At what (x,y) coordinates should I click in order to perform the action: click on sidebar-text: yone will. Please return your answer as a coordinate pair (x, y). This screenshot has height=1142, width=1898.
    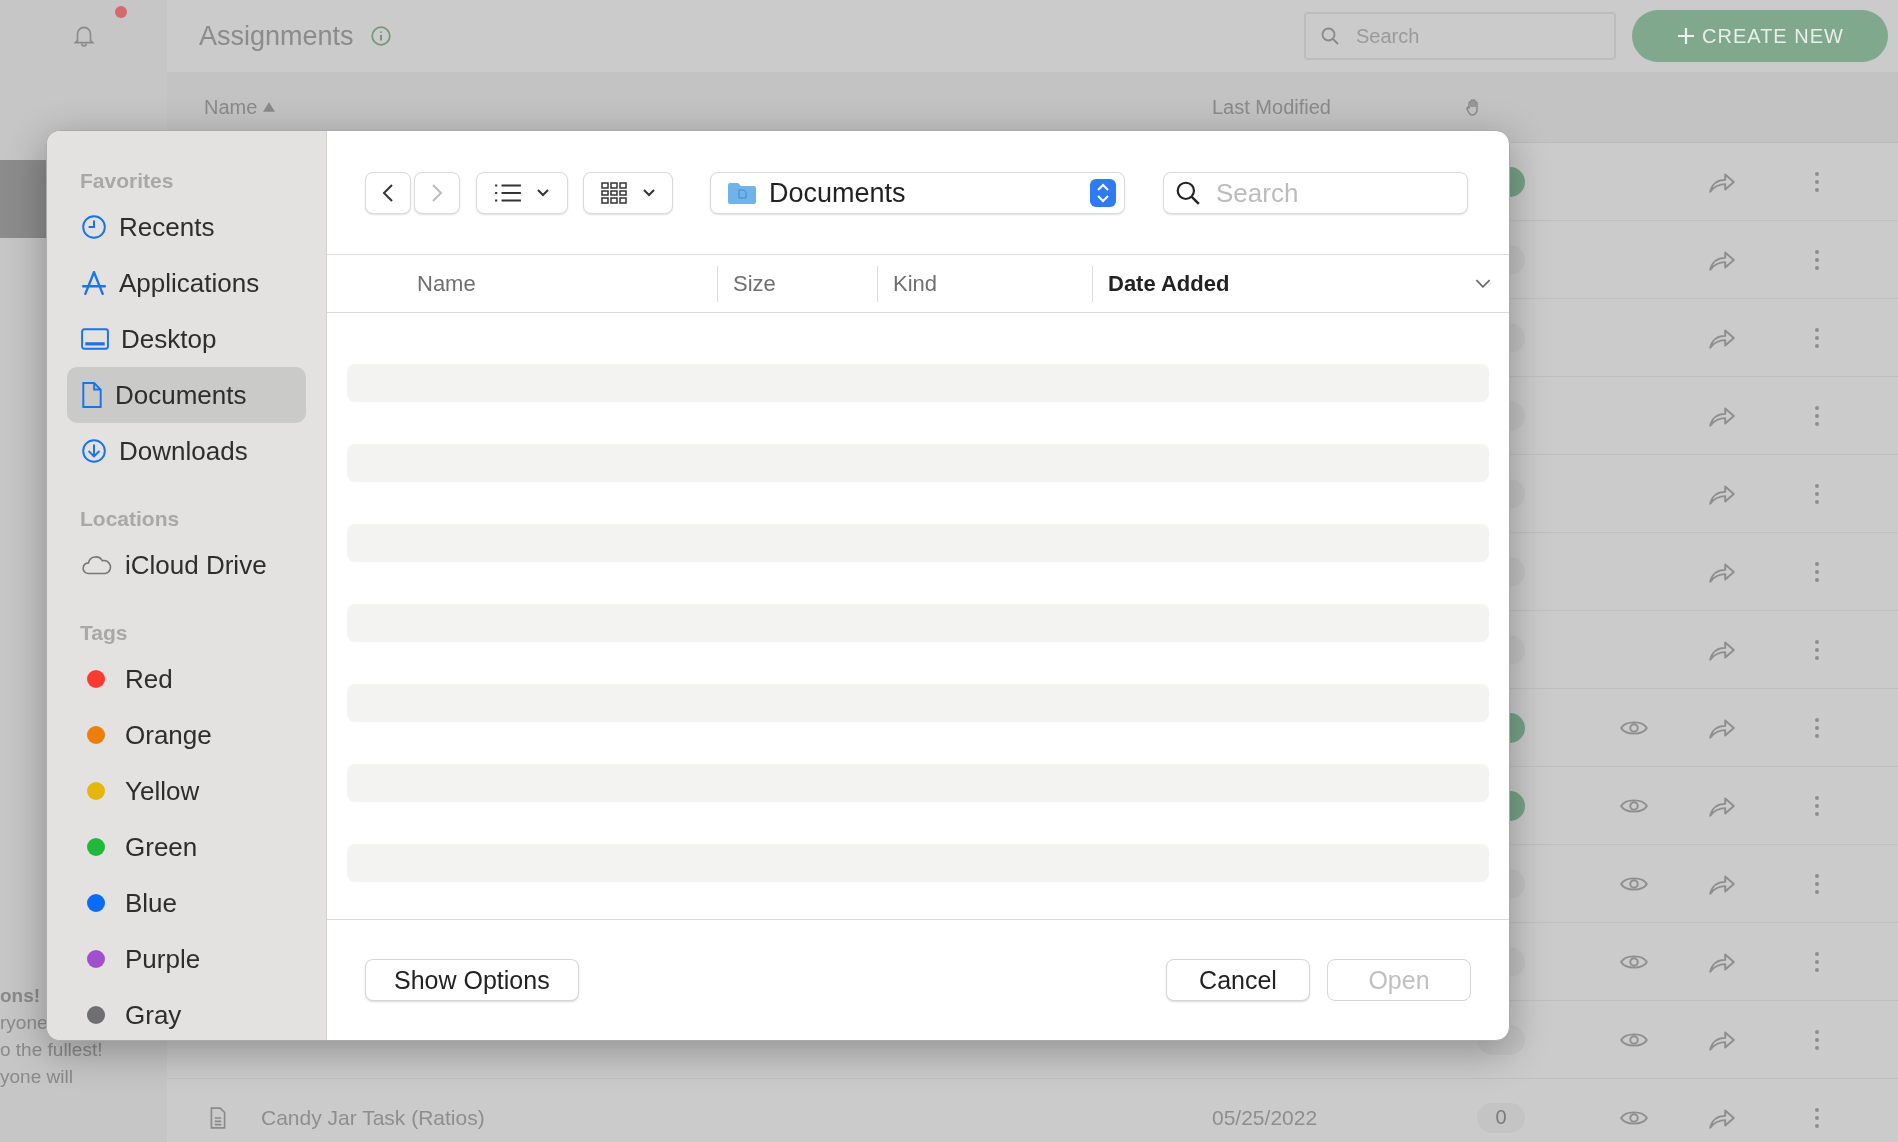
    Looking at the image, I should click on (36, 1077).